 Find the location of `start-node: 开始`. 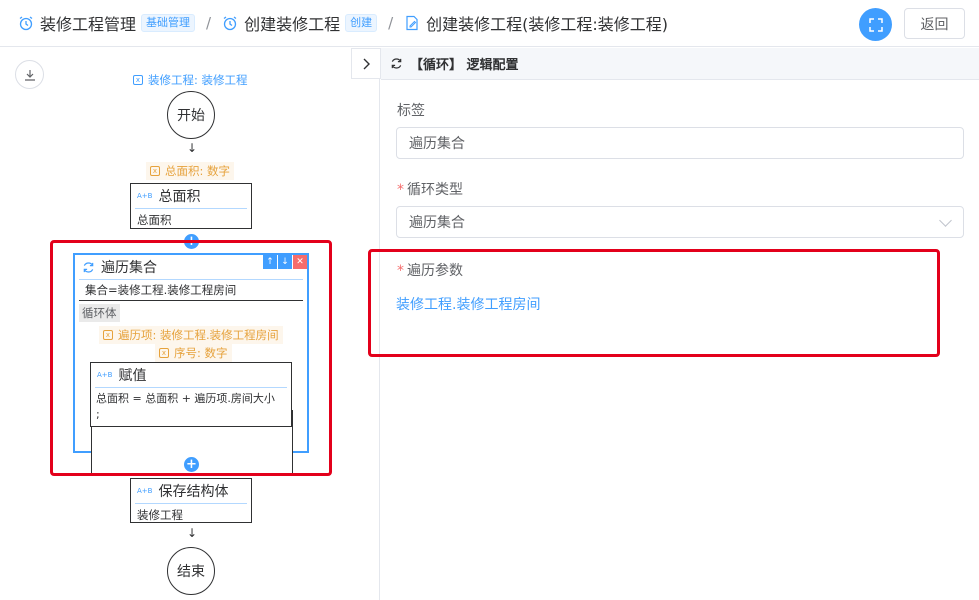

start-node: 开始 is located at coordinates (191, 115).